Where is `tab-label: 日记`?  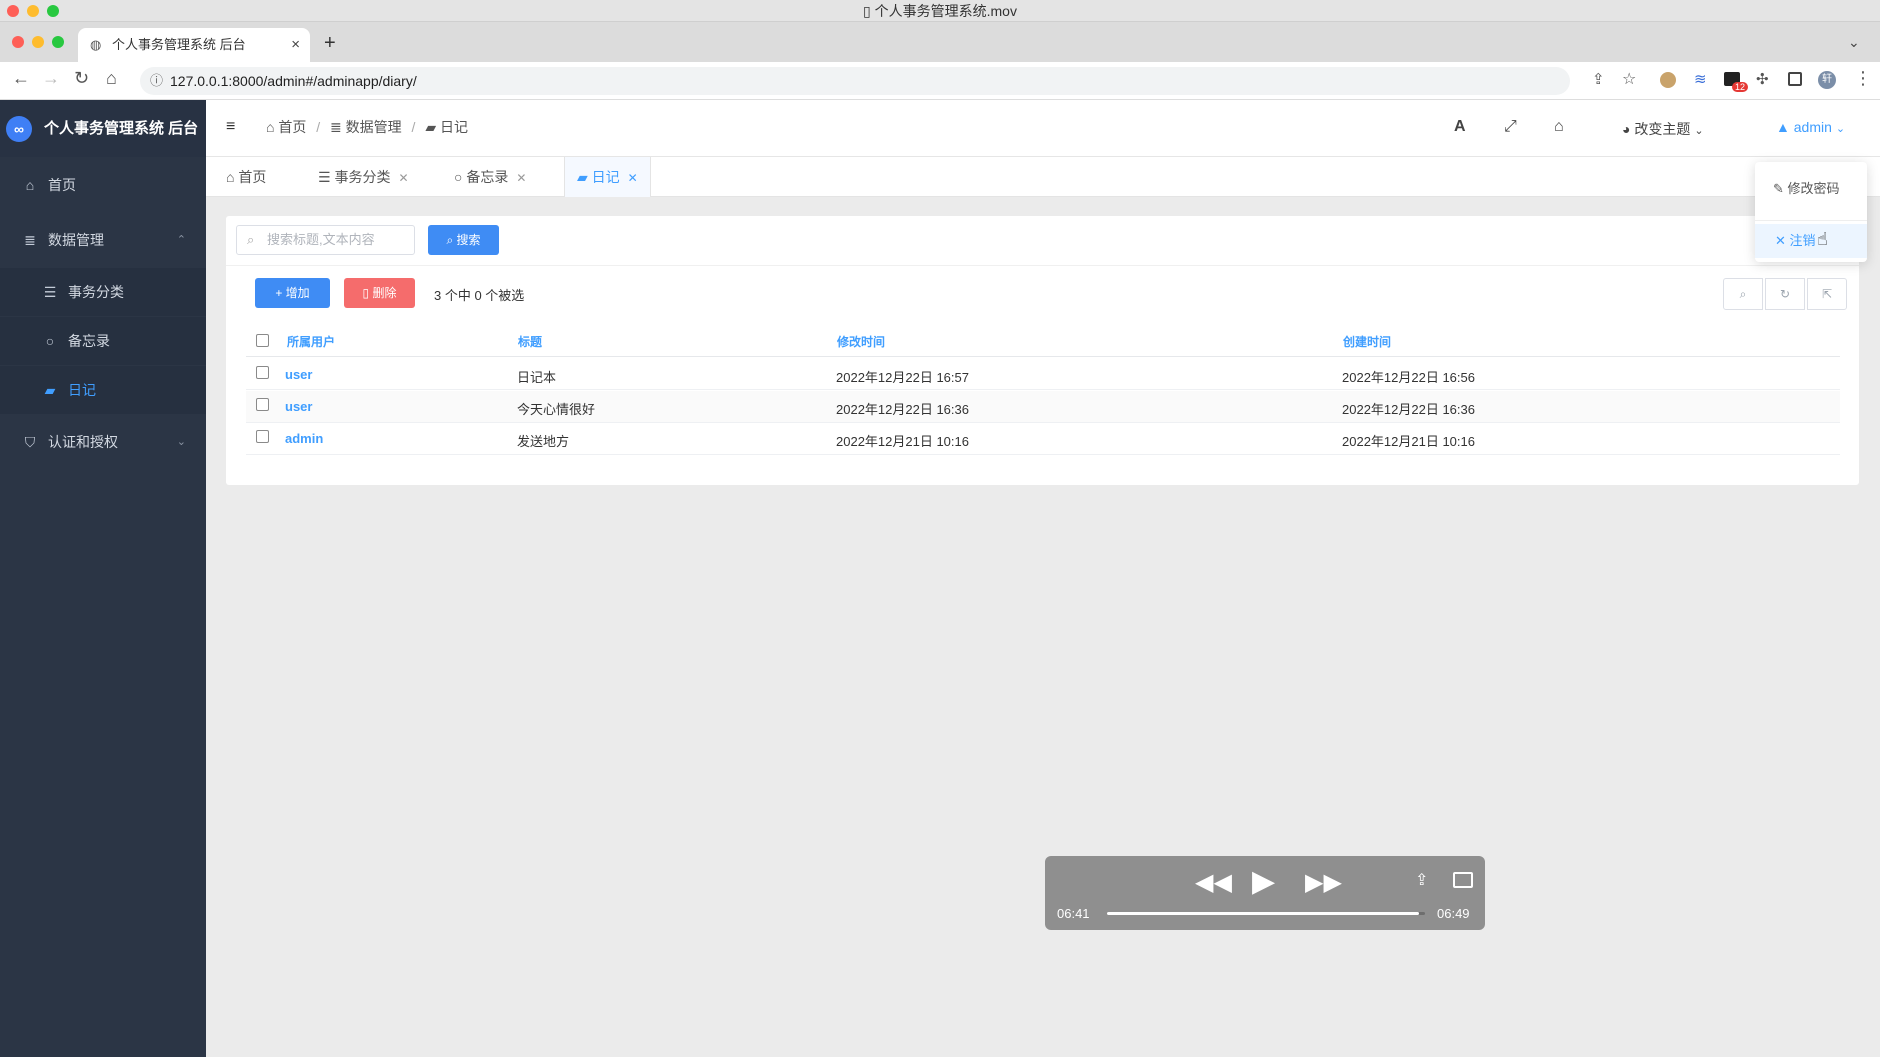 tab-label: 日记 is located at coordinates (605, 177).